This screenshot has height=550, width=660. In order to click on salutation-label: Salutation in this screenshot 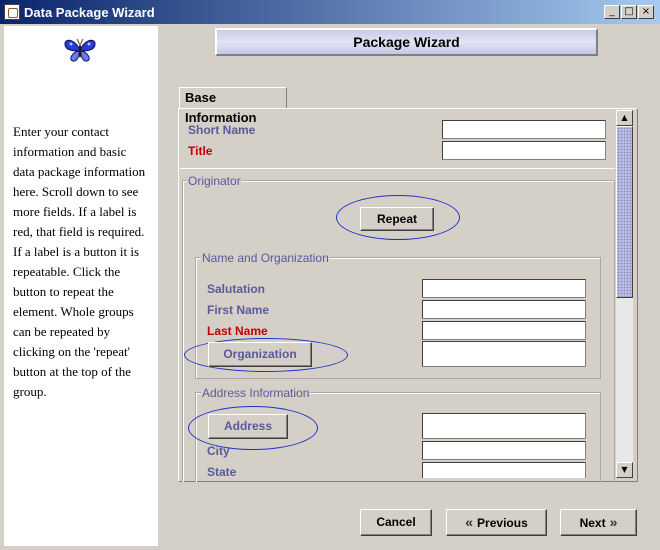, I will do `click(236, 289)`.